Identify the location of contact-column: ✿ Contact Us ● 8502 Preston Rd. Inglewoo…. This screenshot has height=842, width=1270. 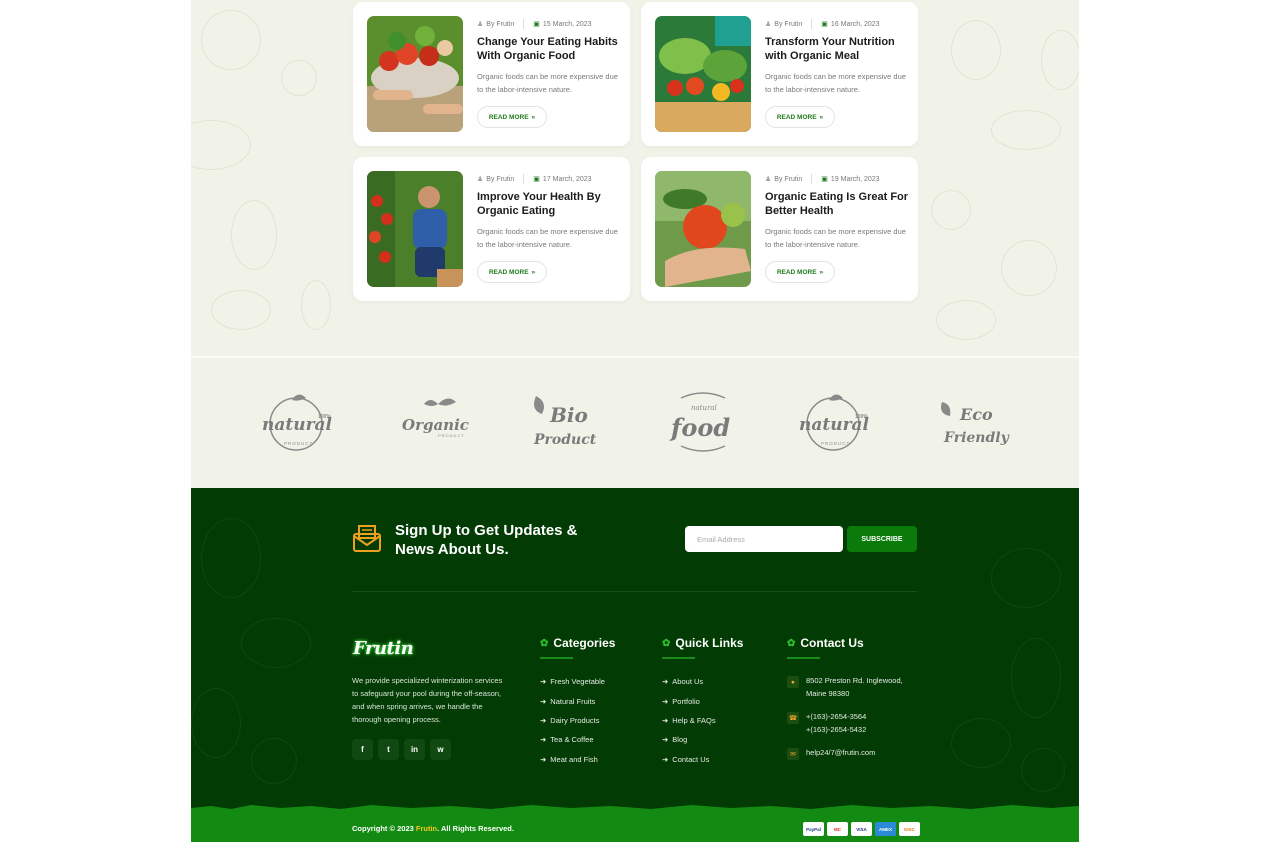
(845, 698).